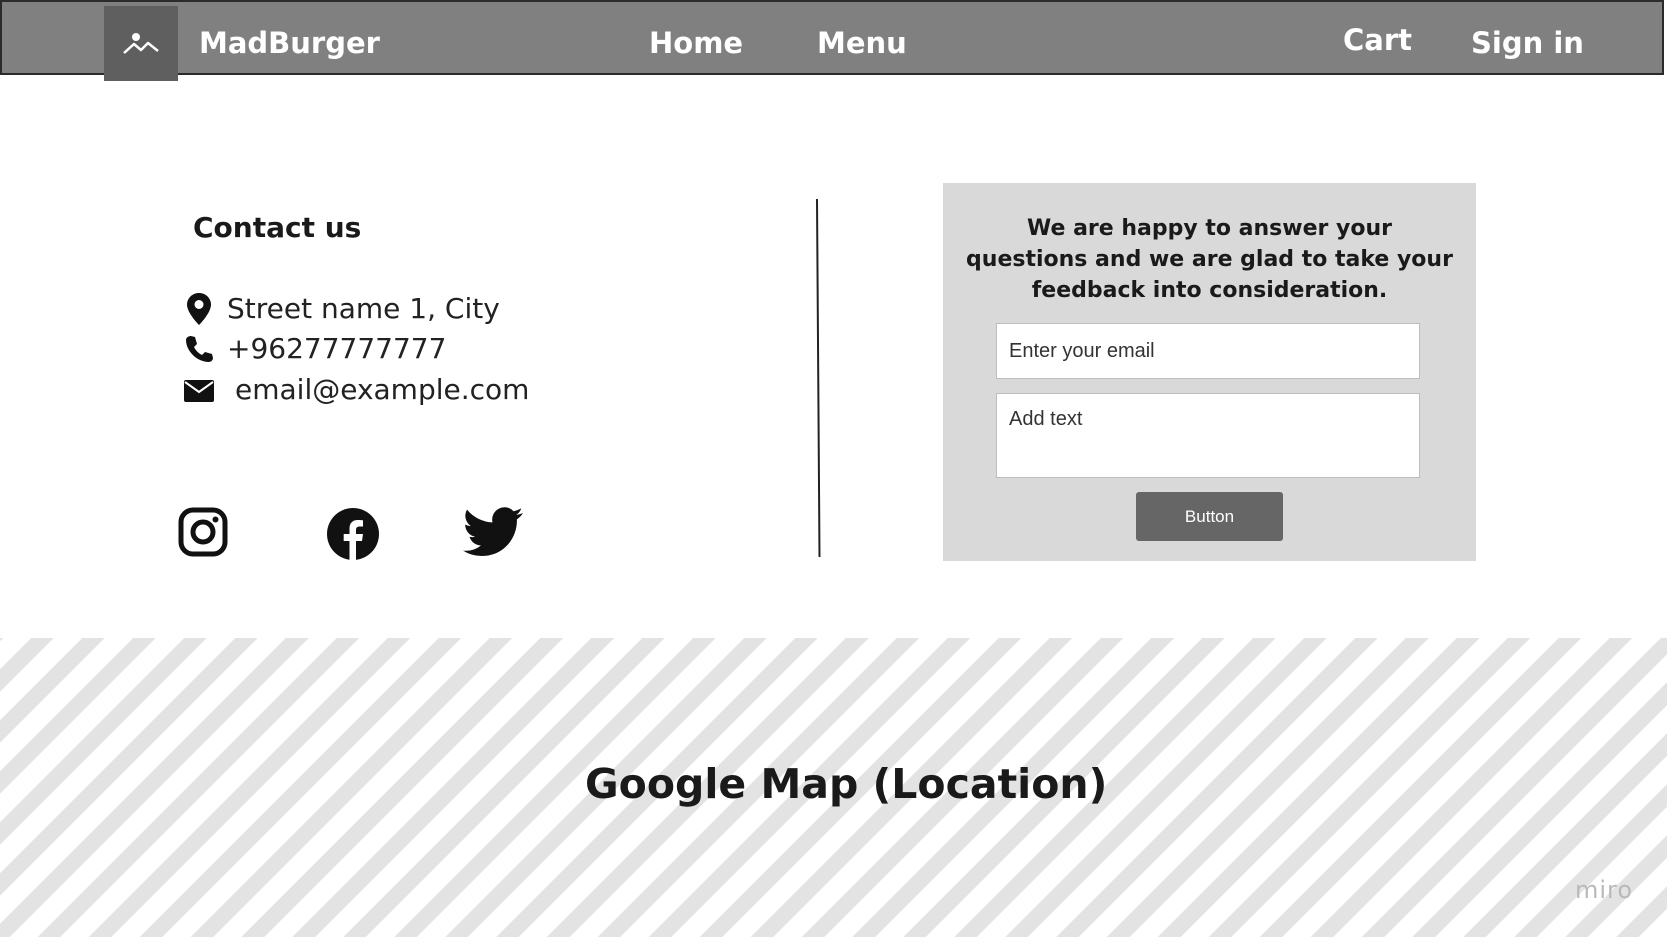 This screenshot has height=937, width=1667. What do you see at coordinates (1208, 351) in the screenshot?
I see `email-input` at bounding box center [1208, 351].